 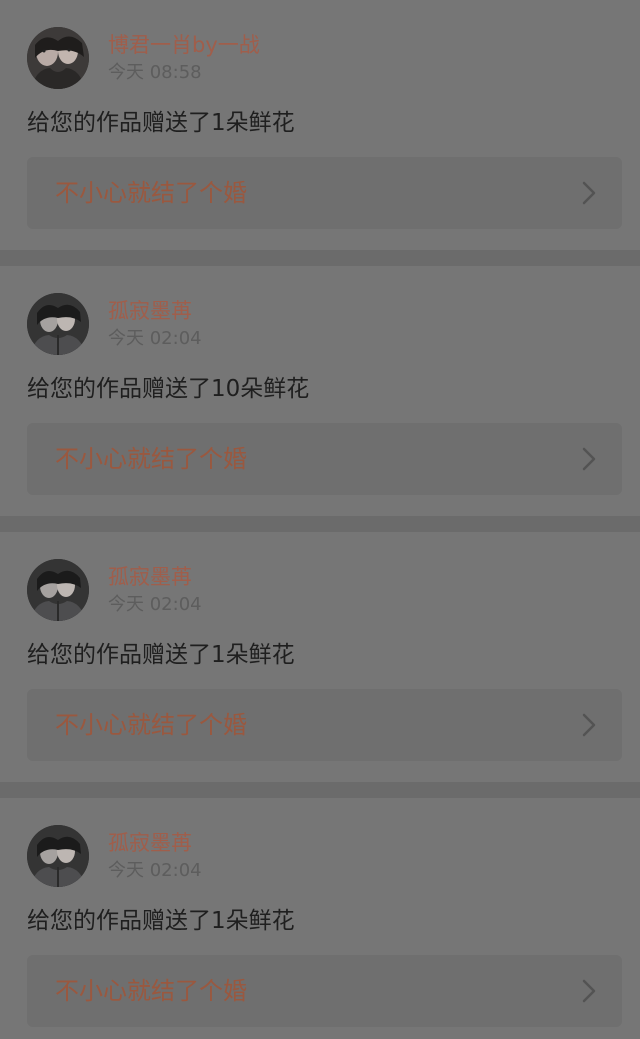 What do you see at coordinates (155, 72) in the screenshot?
I see `timestamp: 今天 08:58` at bounding box center [155, 72].